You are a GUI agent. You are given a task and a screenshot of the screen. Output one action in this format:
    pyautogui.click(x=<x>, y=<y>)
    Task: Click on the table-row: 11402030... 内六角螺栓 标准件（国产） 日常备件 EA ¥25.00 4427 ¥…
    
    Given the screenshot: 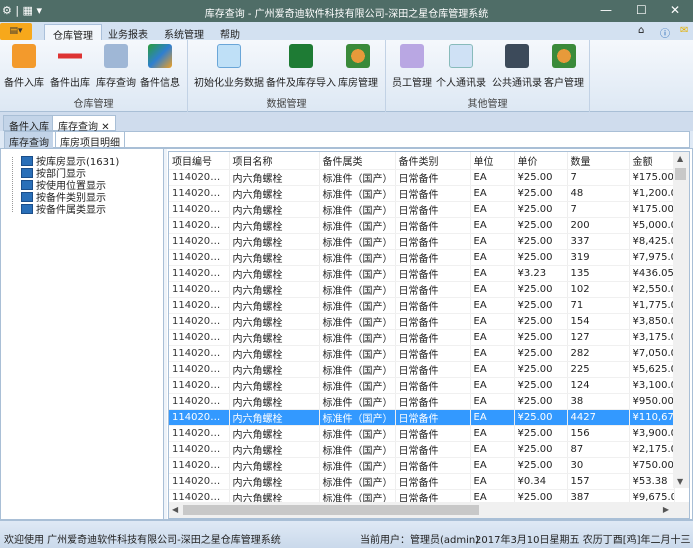 What is the action you would take?
    pyautogui.click(x=422, y=417)
    